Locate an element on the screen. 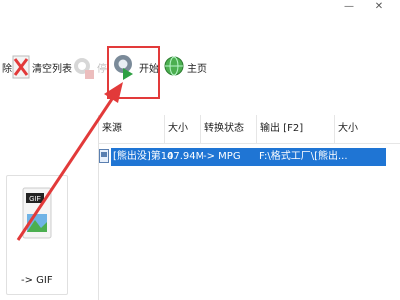 The width and height of the screenshot is (400, 300). home-globe-icon is located at coordinates (174, 66).